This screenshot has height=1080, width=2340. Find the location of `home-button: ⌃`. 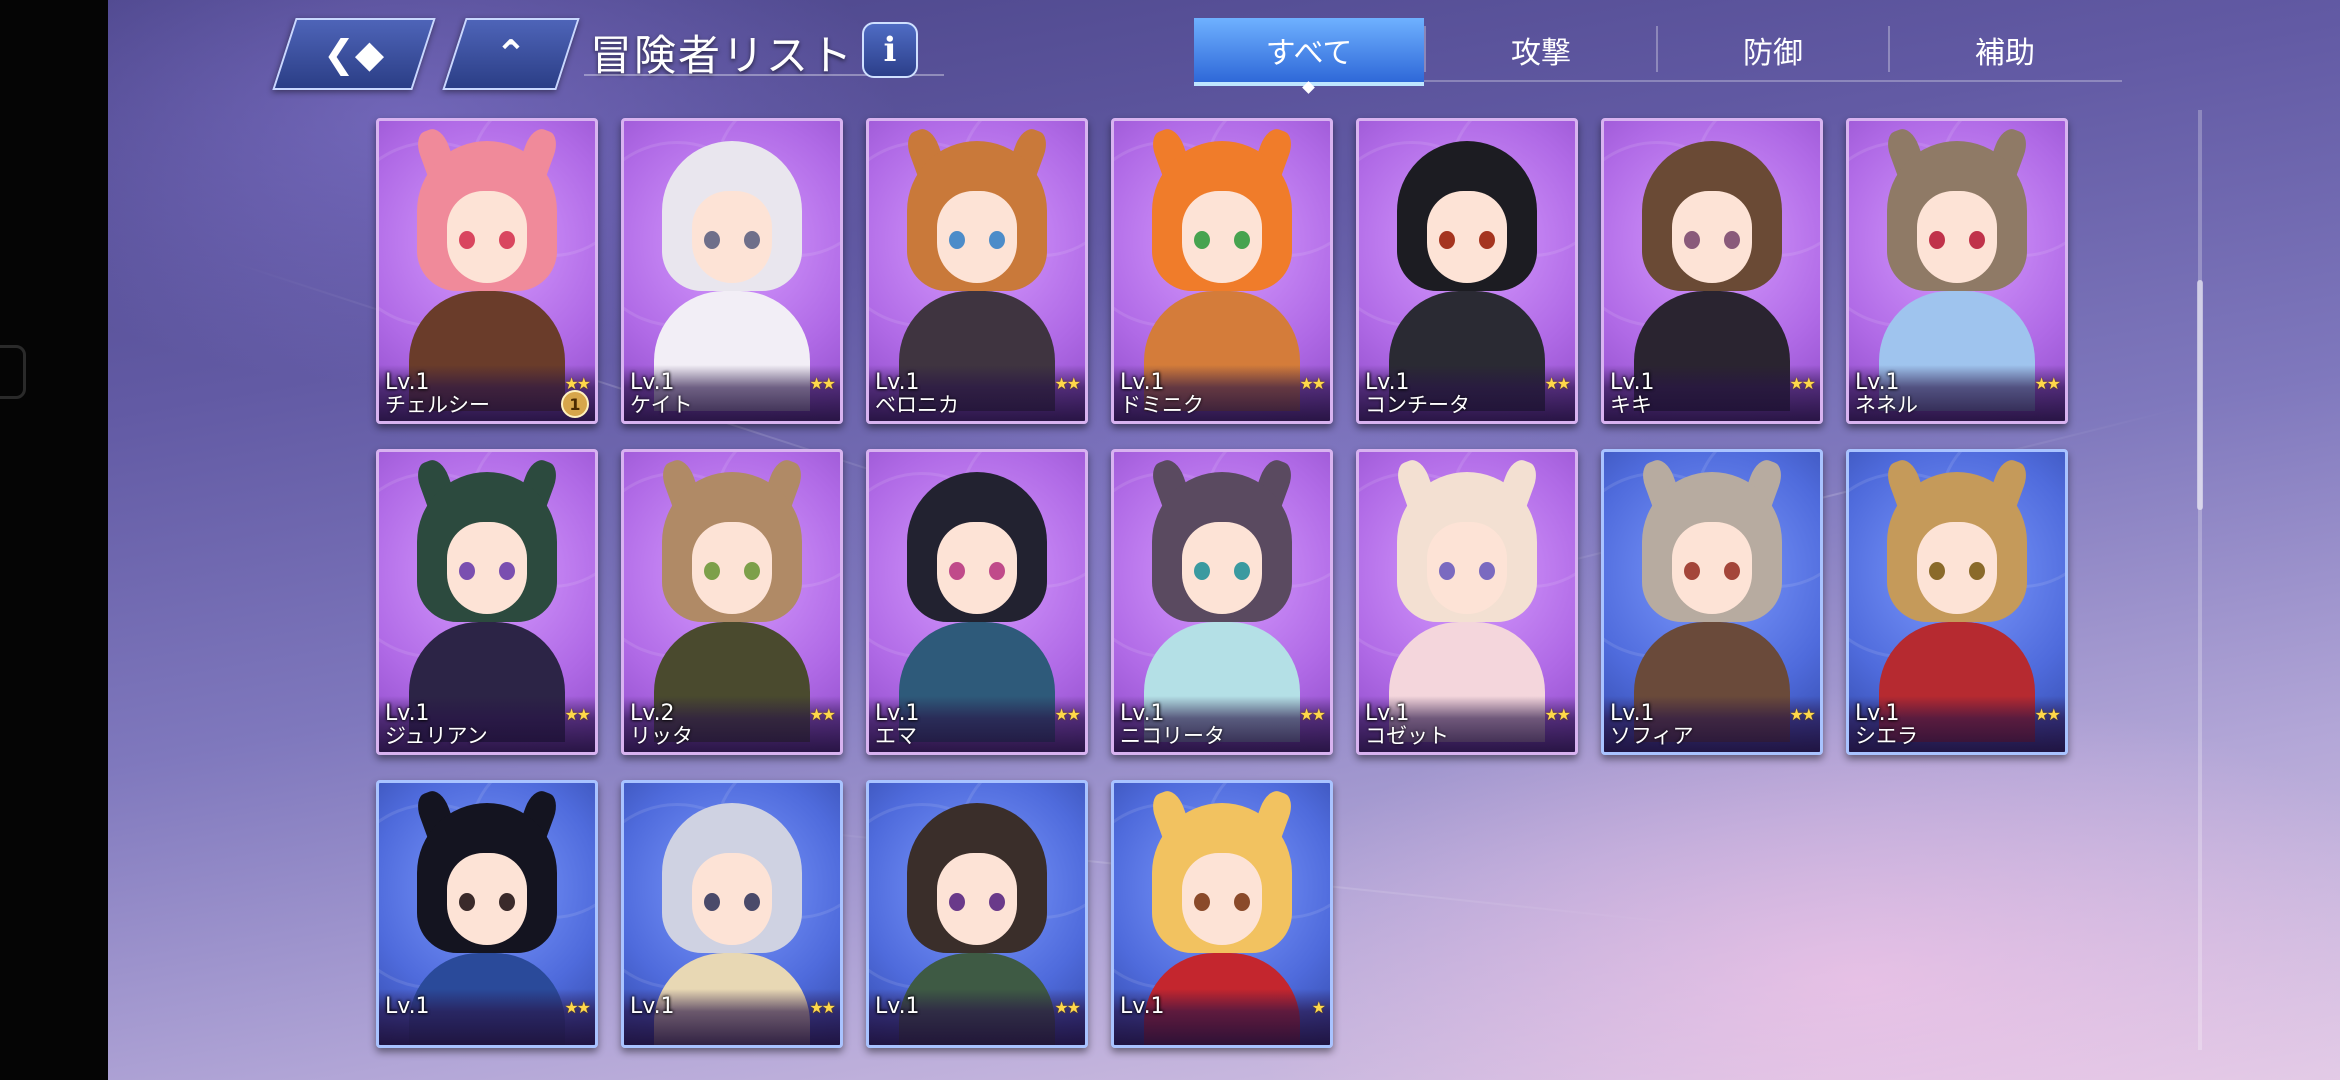

home-button: ⌃ is located at coordinates (511, 54).